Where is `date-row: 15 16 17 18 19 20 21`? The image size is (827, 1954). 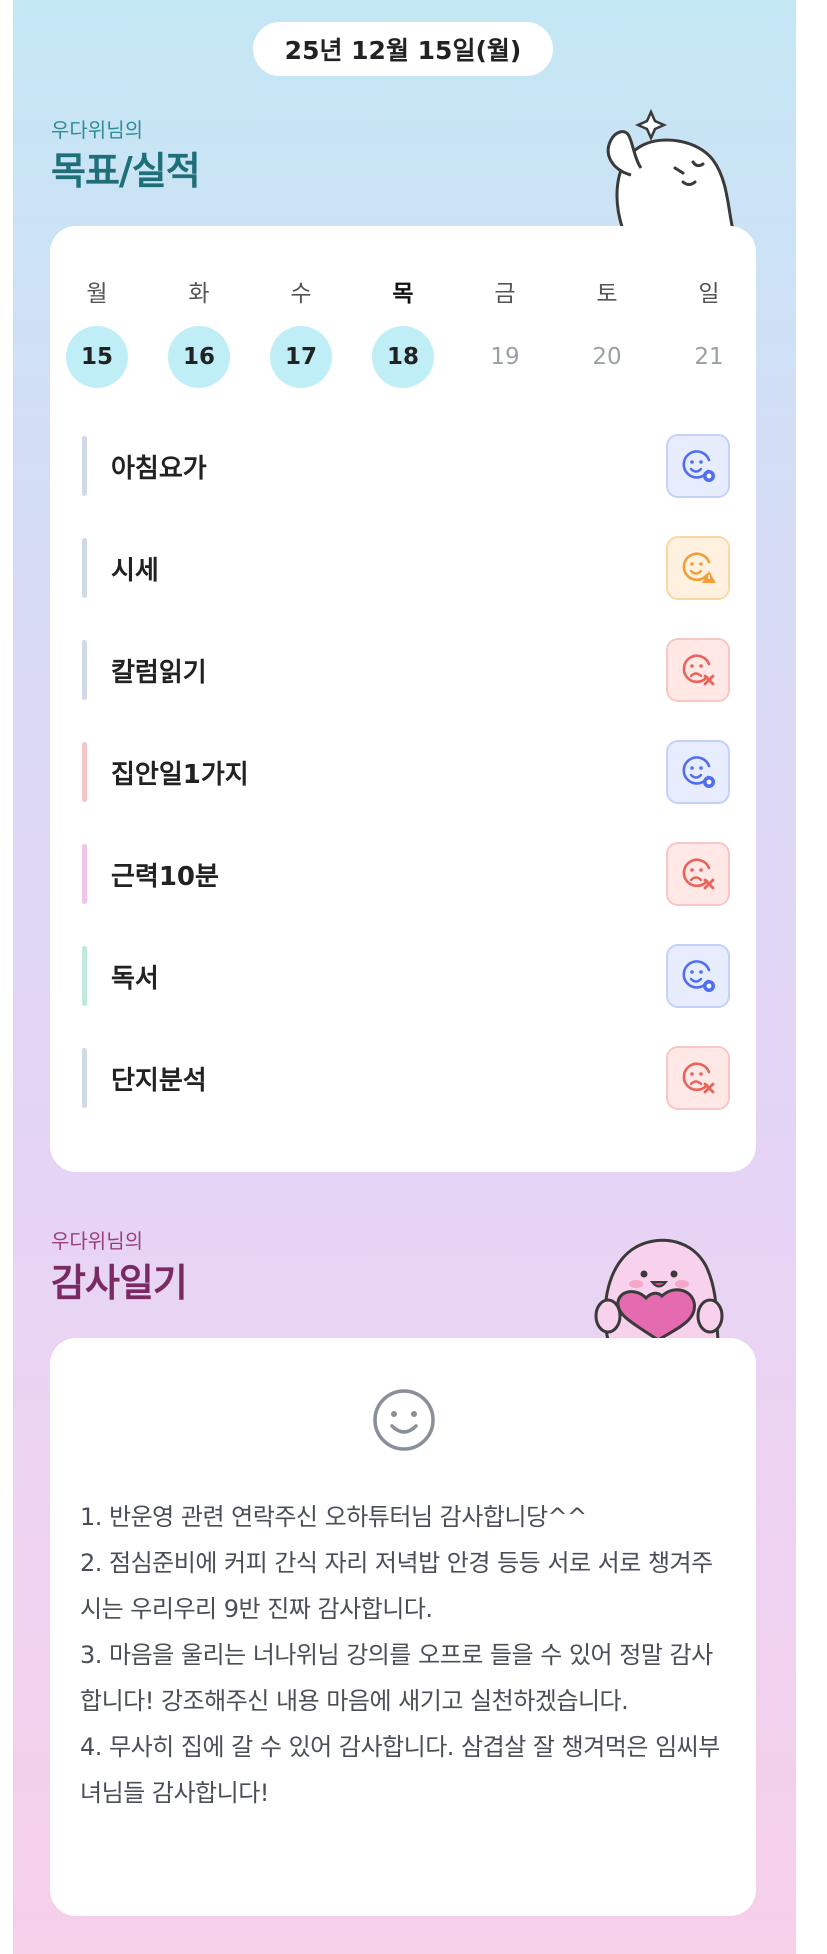 date-row: 15 16 17 18 19 20 21 is located at coordinates (403, 357).